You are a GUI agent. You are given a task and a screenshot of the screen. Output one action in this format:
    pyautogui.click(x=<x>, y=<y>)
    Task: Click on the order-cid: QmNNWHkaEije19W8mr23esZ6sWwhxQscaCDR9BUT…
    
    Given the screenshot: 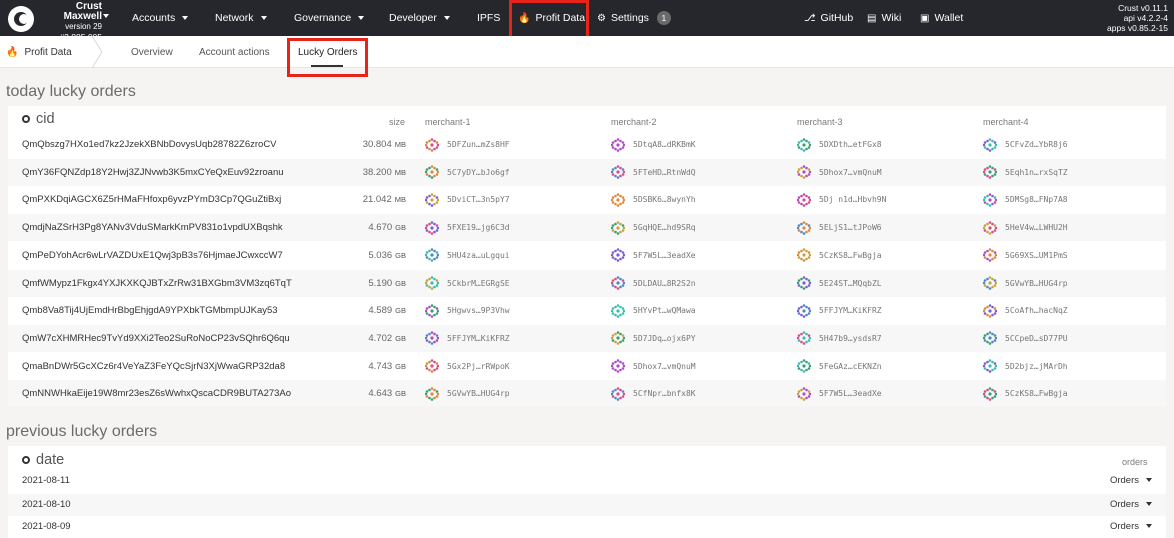 What is the action you would take?
    pyautogui.click(x=156, y=393)
    